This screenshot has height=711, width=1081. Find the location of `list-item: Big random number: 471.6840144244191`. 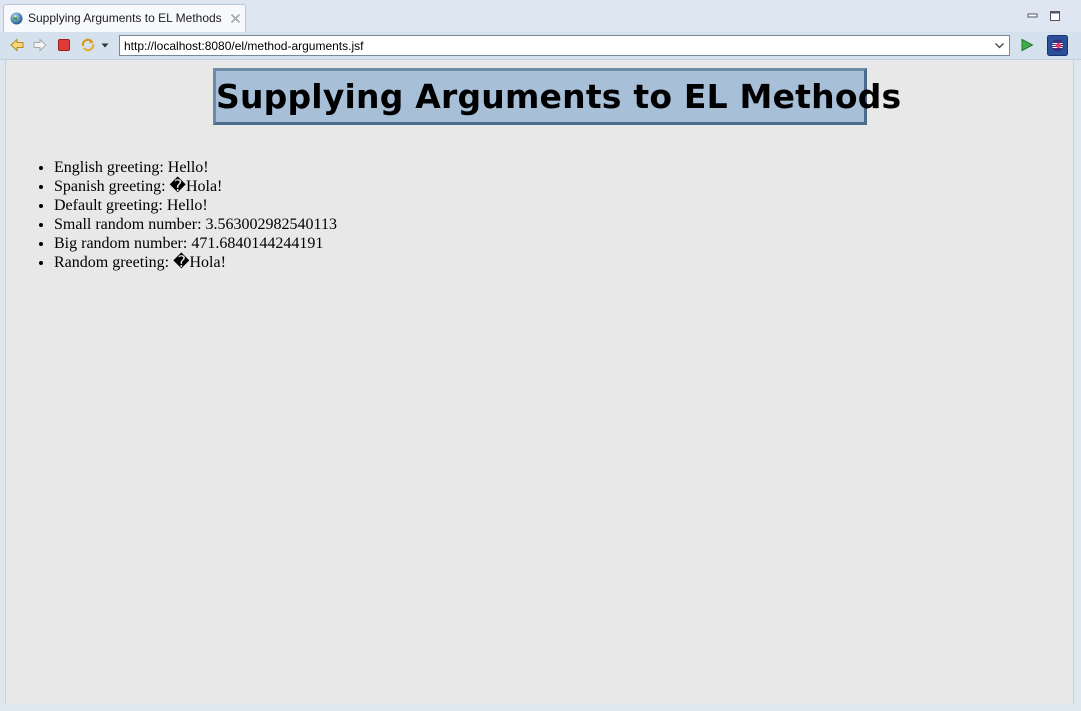

list-item: Big random number: 471.6840144244191 is located at coordinates (195, 243).